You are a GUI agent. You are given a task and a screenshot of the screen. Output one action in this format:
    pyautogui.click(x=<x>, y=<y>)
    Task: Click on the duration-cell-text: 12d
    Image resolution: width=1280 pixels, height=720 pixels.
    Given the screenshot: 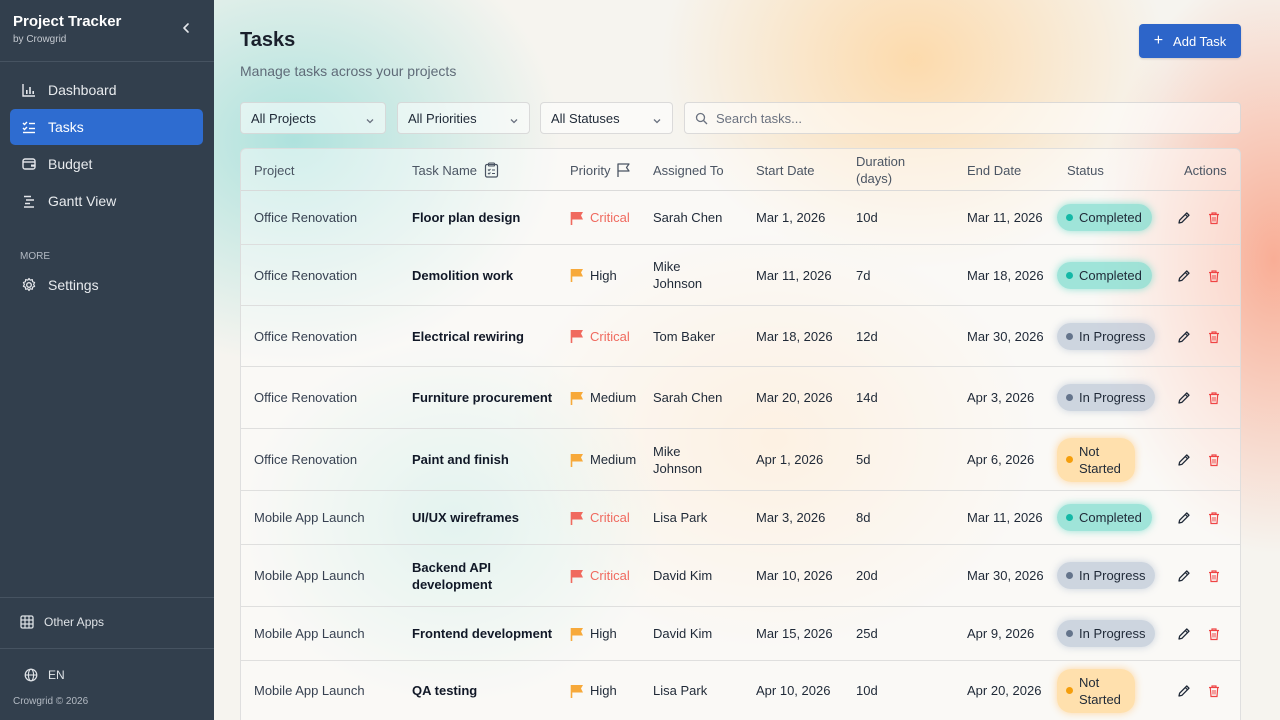 What is the action you would take?
    pyautogui.click(x=867, y=336)
    